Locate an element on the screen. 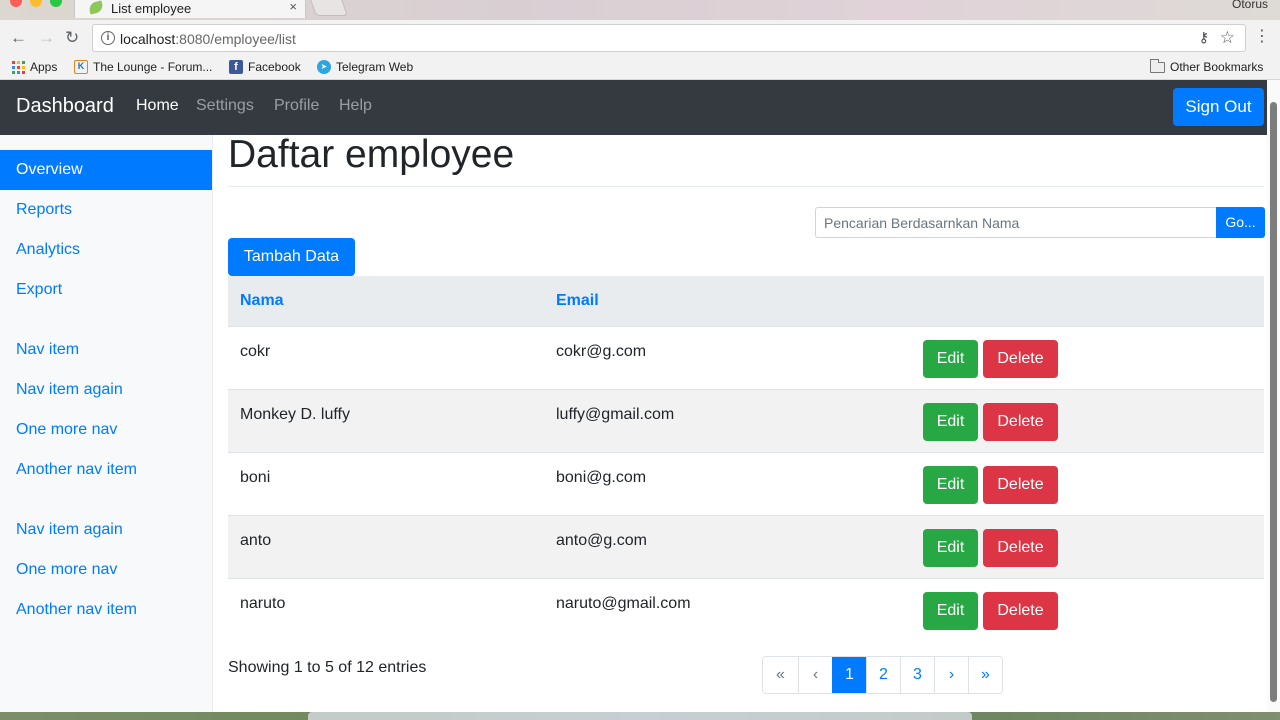  table-row: anto anto@g.com Edit Delete is located at coordinates (746, 546).